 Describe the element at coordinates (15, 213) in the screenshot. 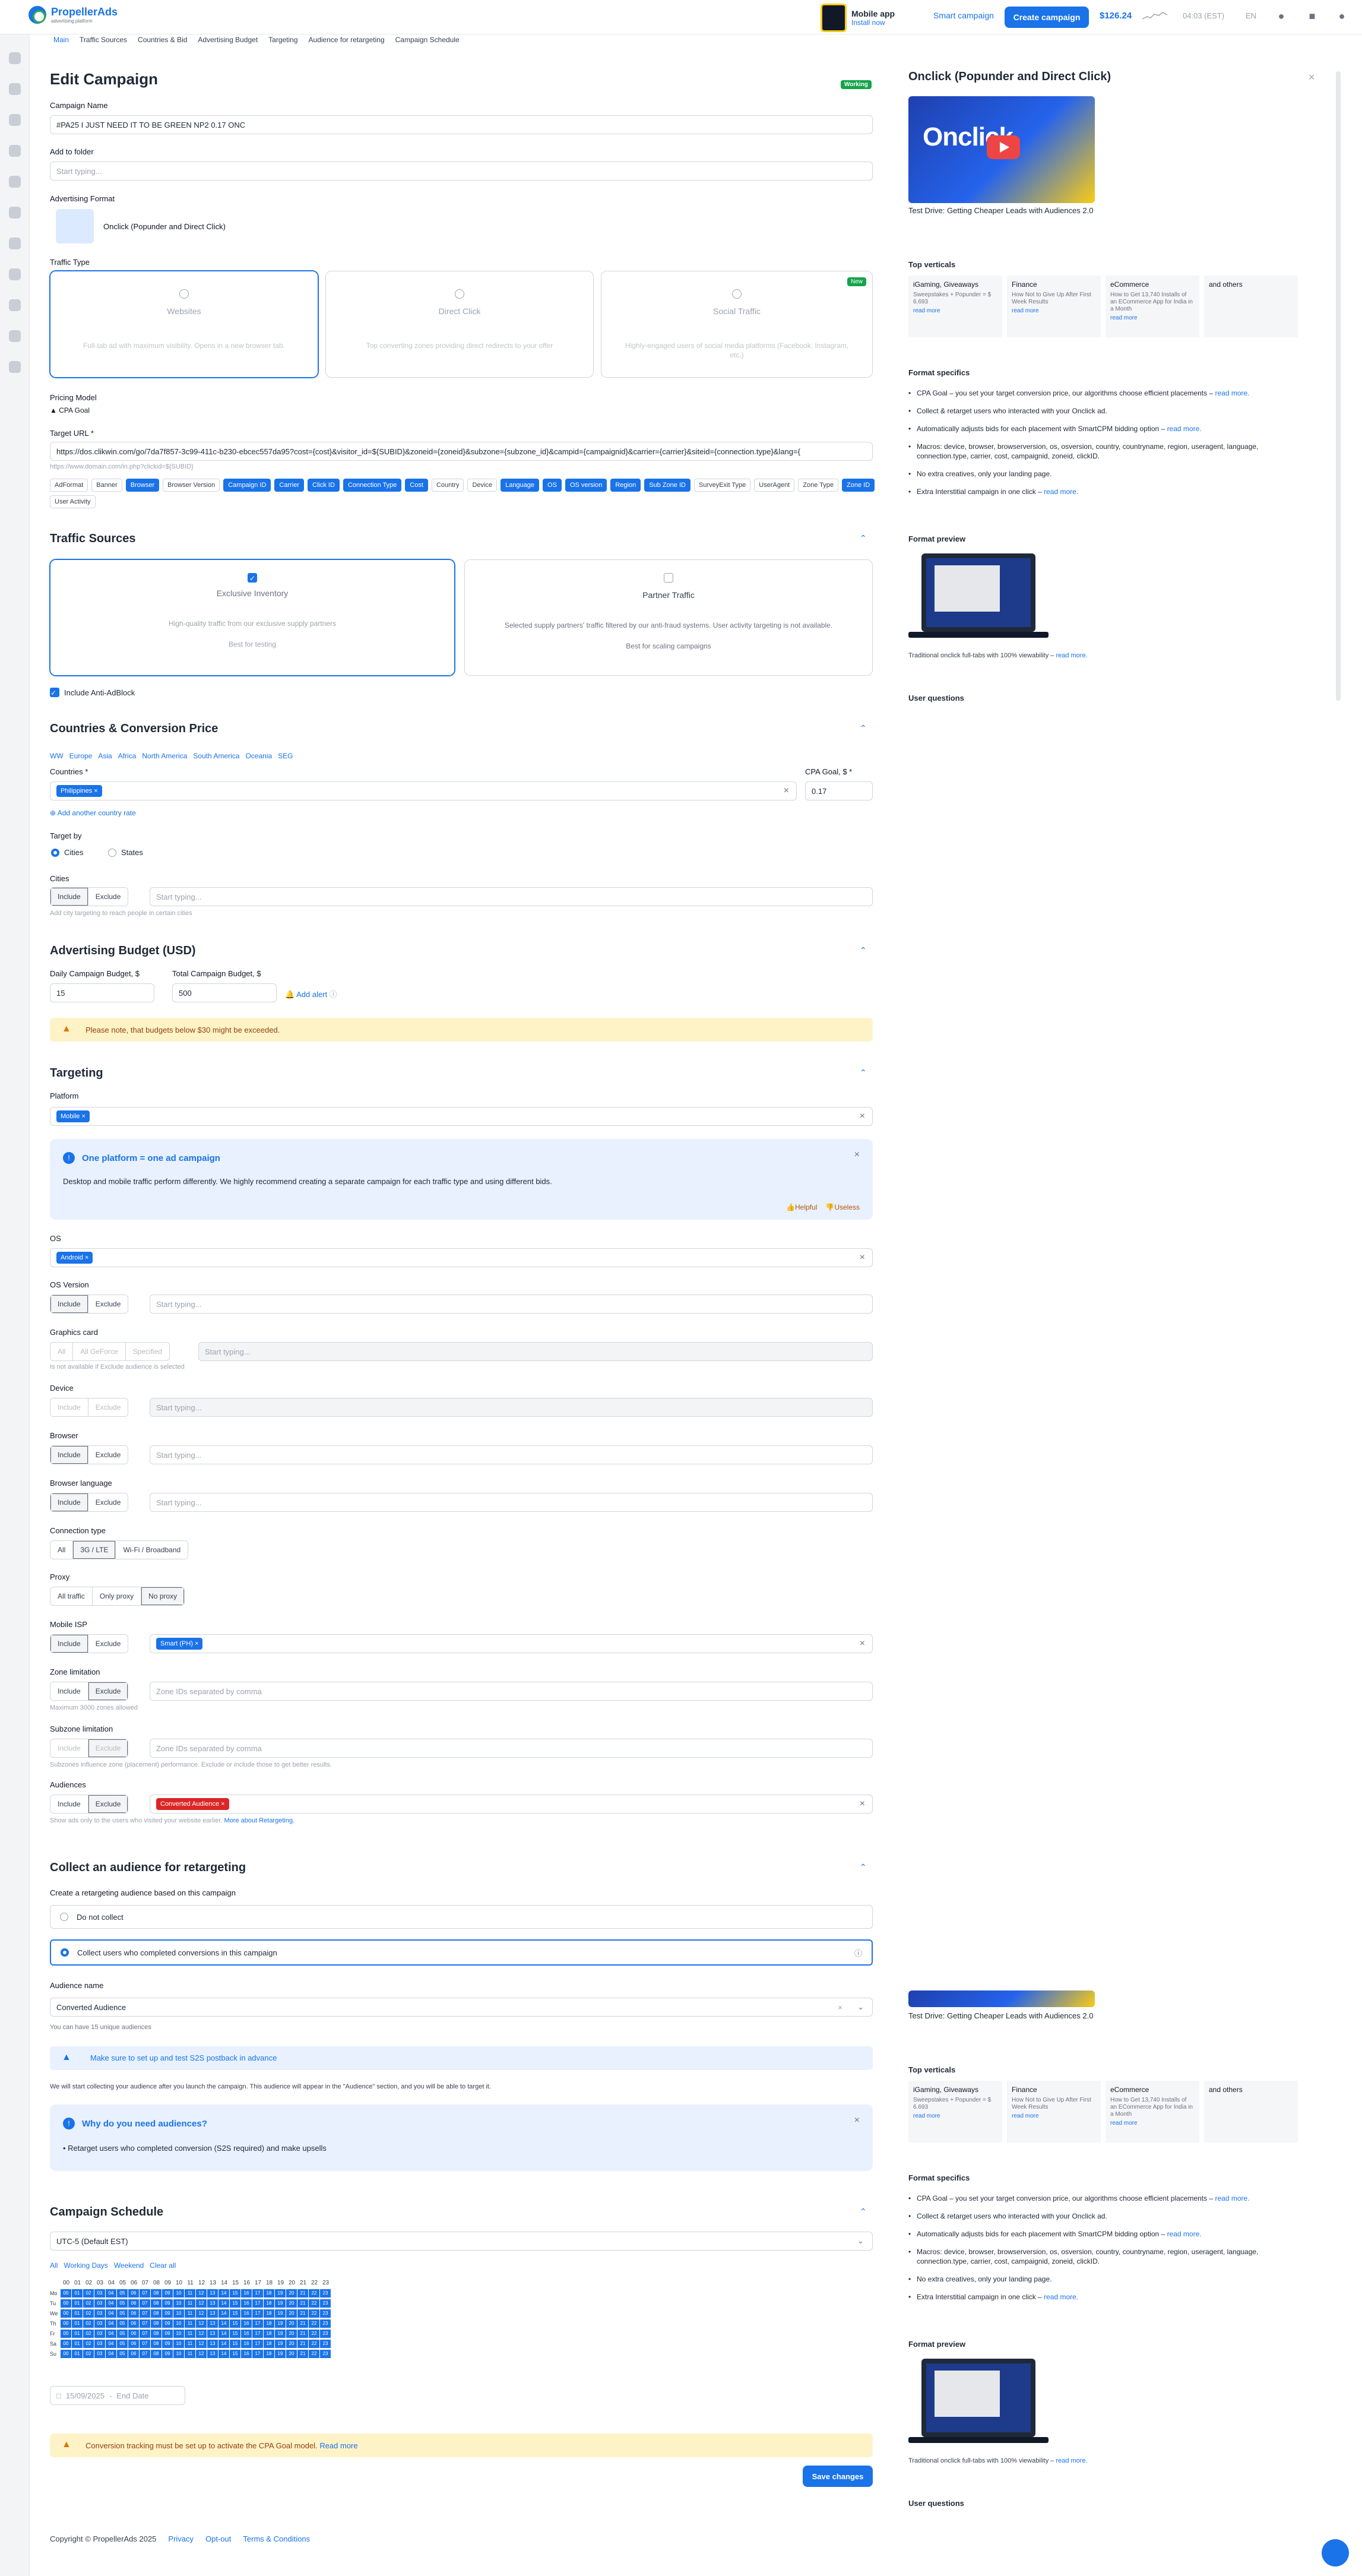

I see `sidebar-creatives-icon` at that location.